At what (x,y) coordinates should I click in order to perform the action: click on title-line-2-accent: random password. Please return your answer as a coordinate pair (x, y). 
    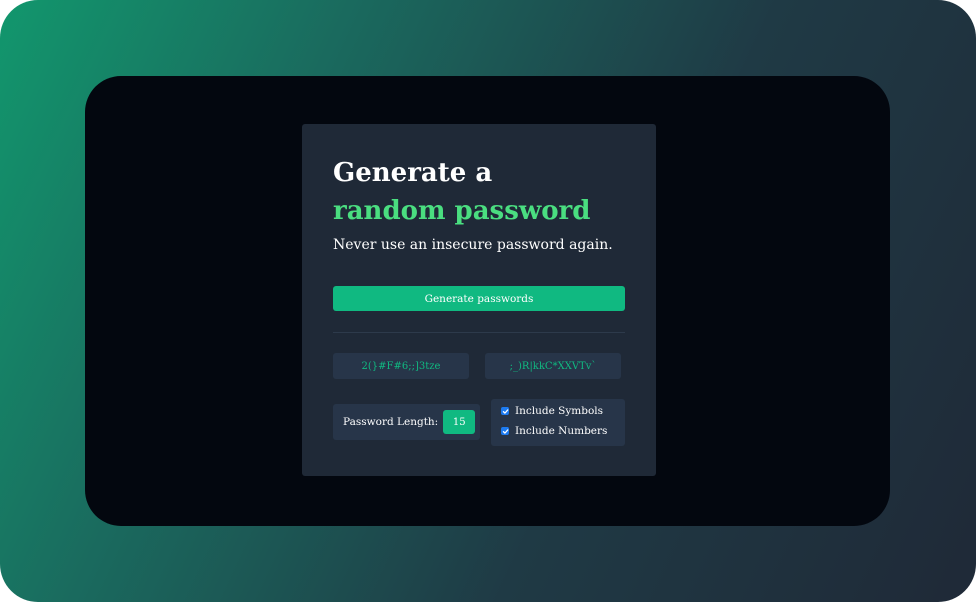
    Looking at the image, I should click on (462, 211).